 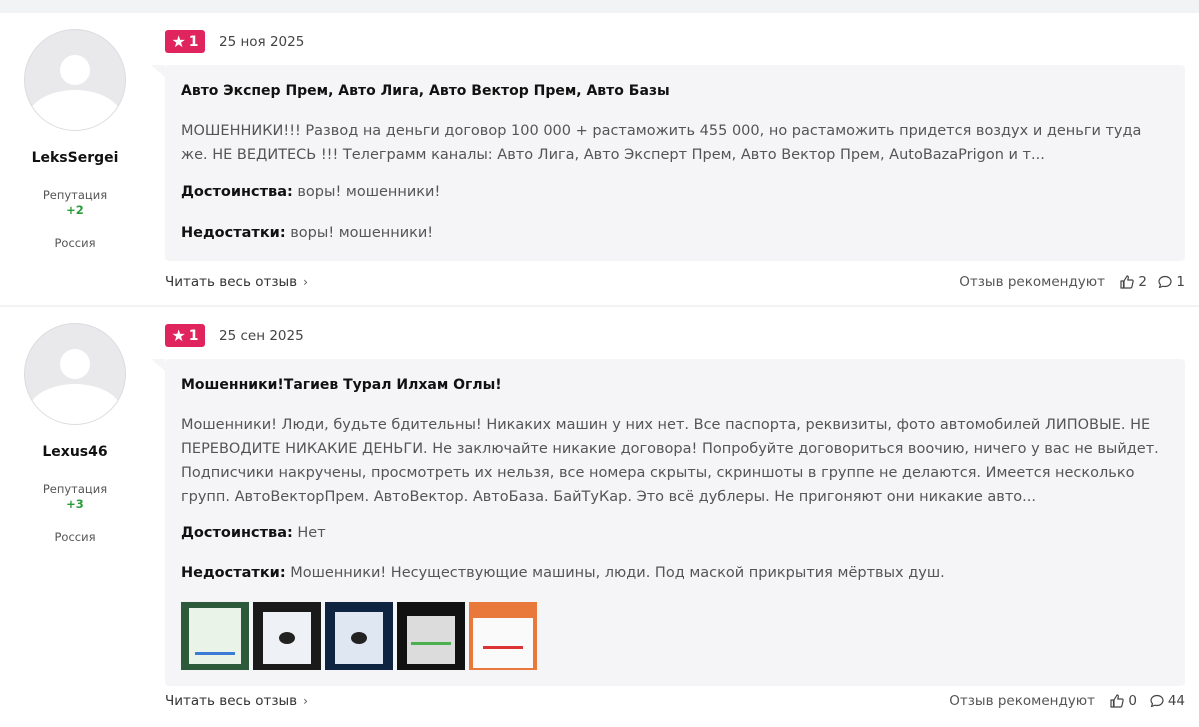 What do you see at coordinates (1176, 701) in the screenshot?
I see `comment-count: 44` at bounding box center [1176, 701].